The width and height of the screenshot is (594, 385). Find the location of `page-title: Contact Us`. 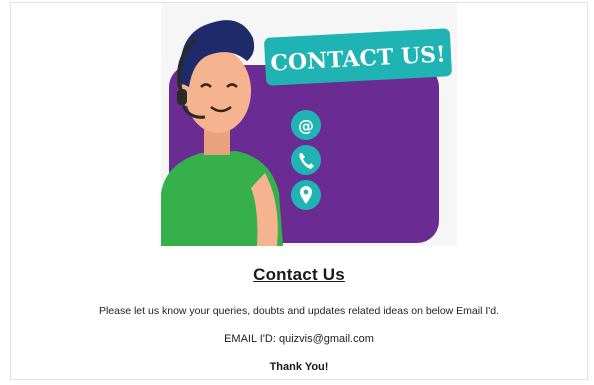

page-title: Contact Us is located at coordinates (299, 274).